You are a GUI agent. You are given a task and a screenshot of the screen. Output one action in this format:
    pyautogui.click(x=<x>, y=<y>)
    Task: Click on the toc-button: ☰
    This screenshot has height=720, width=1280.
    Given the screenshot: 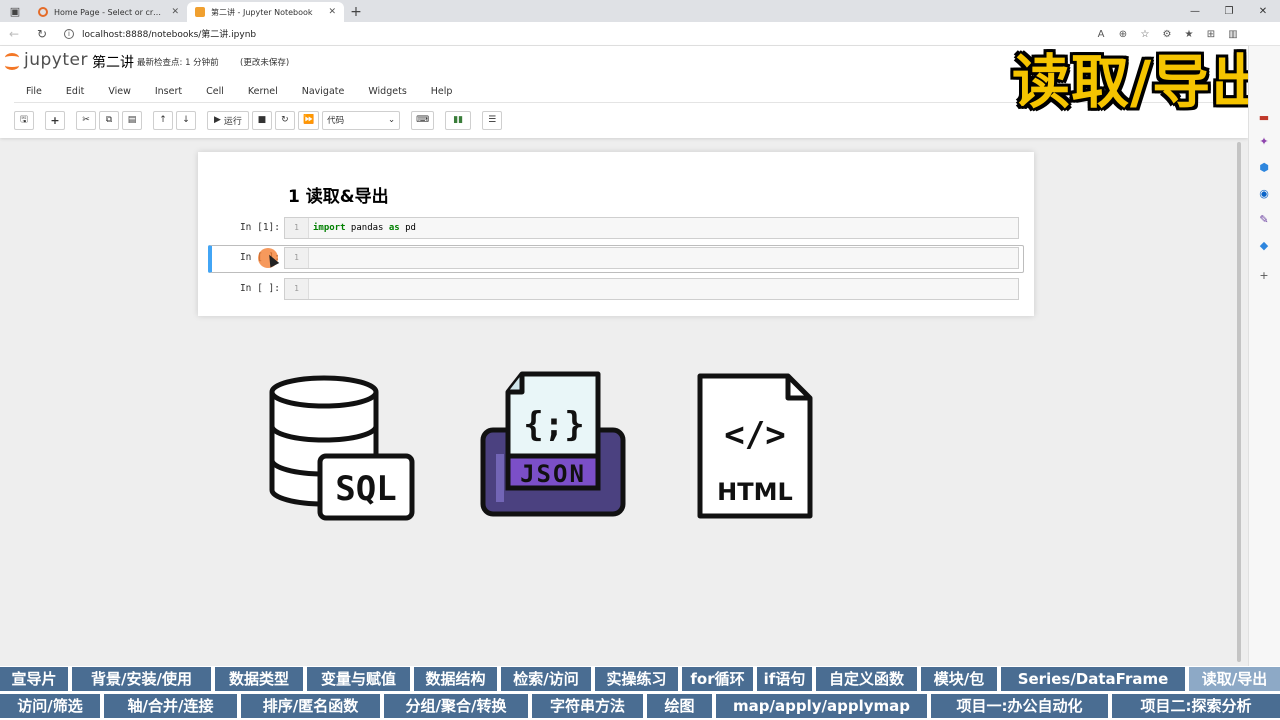 What is the action you would take?
    pyautogui.click(x=492, y=120)
    